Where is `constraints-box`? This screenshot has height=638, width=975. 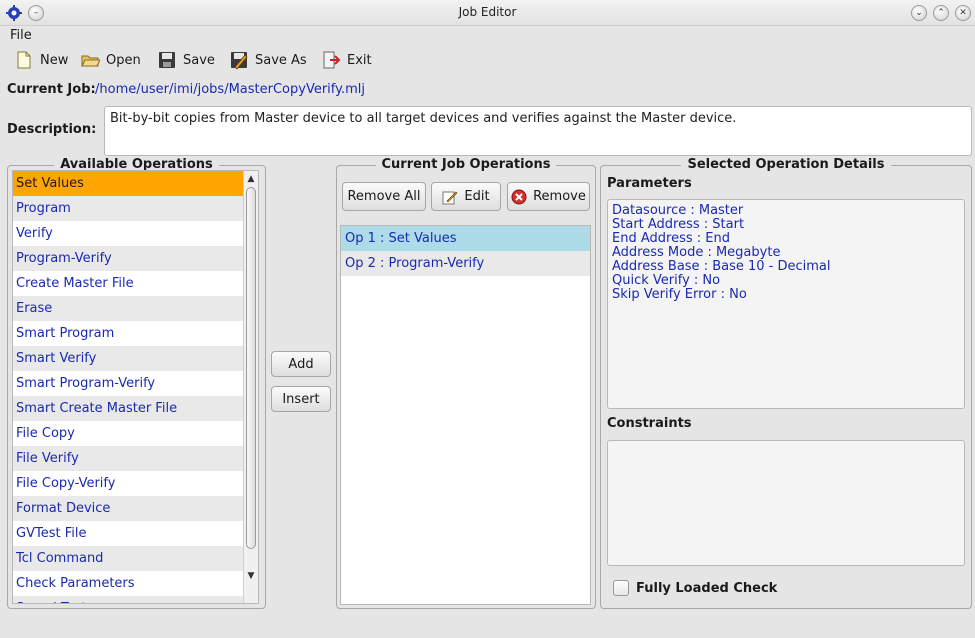
constraints-box is located at coordinates (786, 503).